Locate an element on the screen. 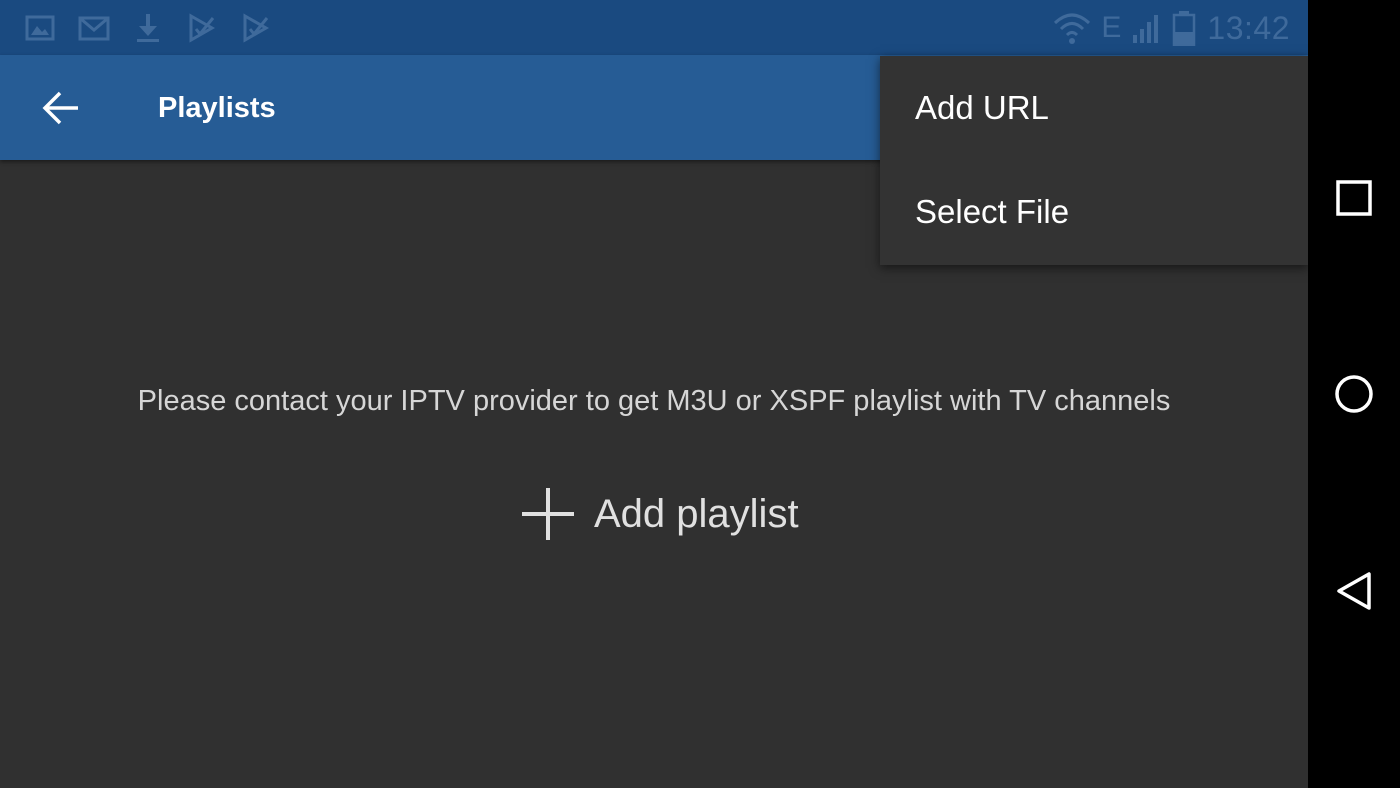  gallery-icon is located at coordinates (40, 28).